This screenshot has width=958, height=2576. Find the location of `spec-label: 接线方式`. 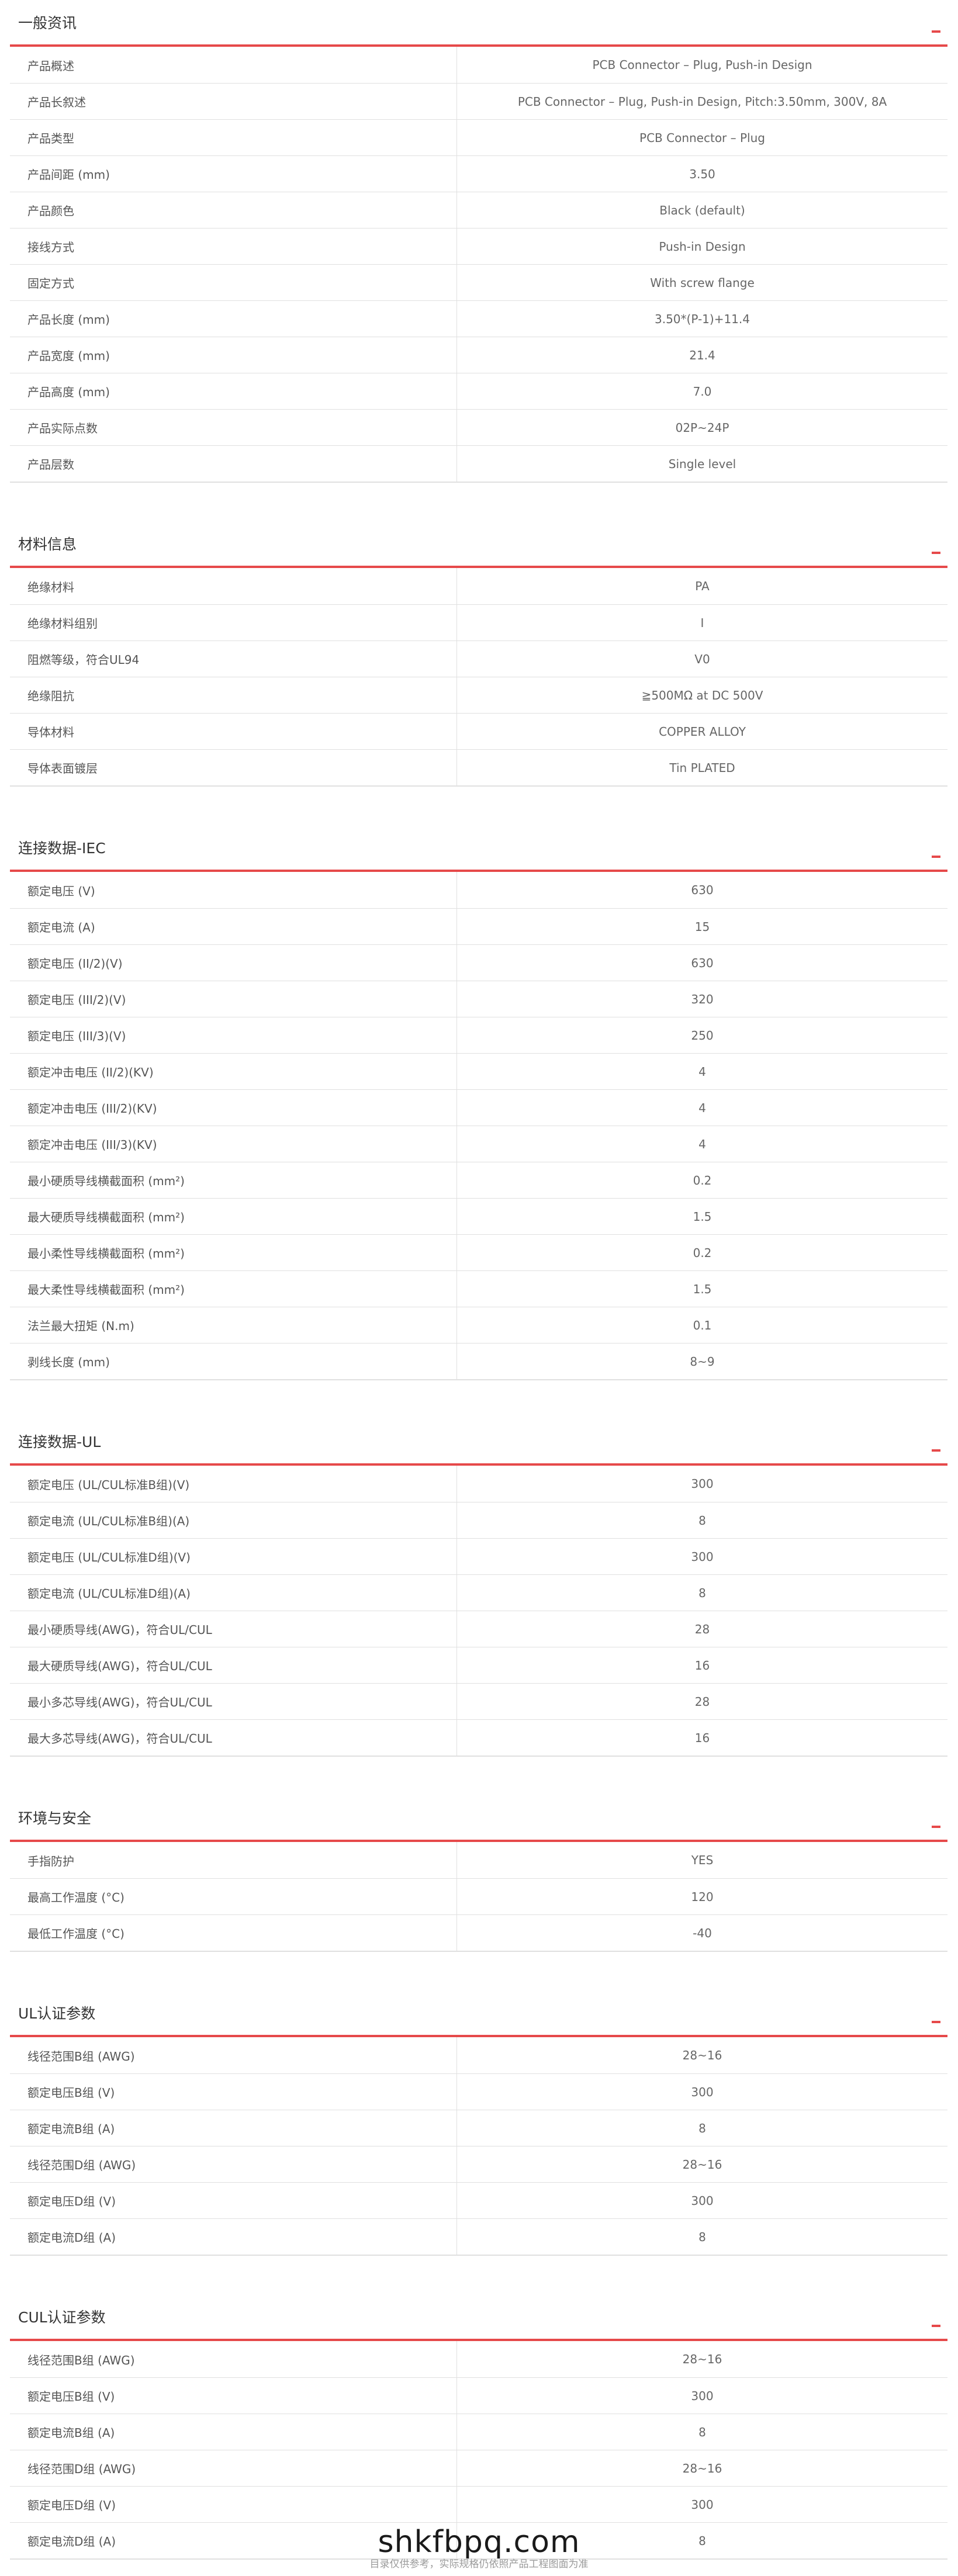

spec-label: 接线方式 is located at coordinates (234, 246).